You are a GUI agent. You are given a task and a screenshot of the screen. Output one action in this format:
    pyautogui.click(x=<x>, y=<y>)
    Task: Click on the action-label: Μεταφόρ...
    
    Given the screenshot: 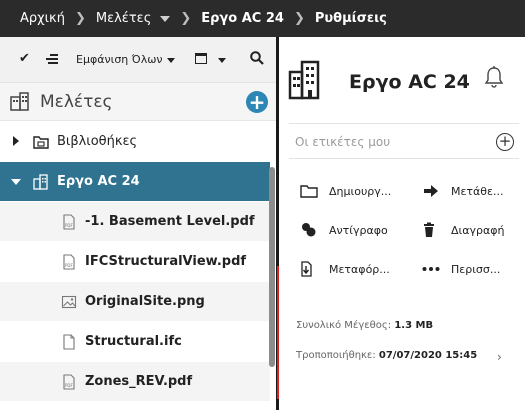 What is the action you would take?
    pyautogui.click(x=359, y=269)
    